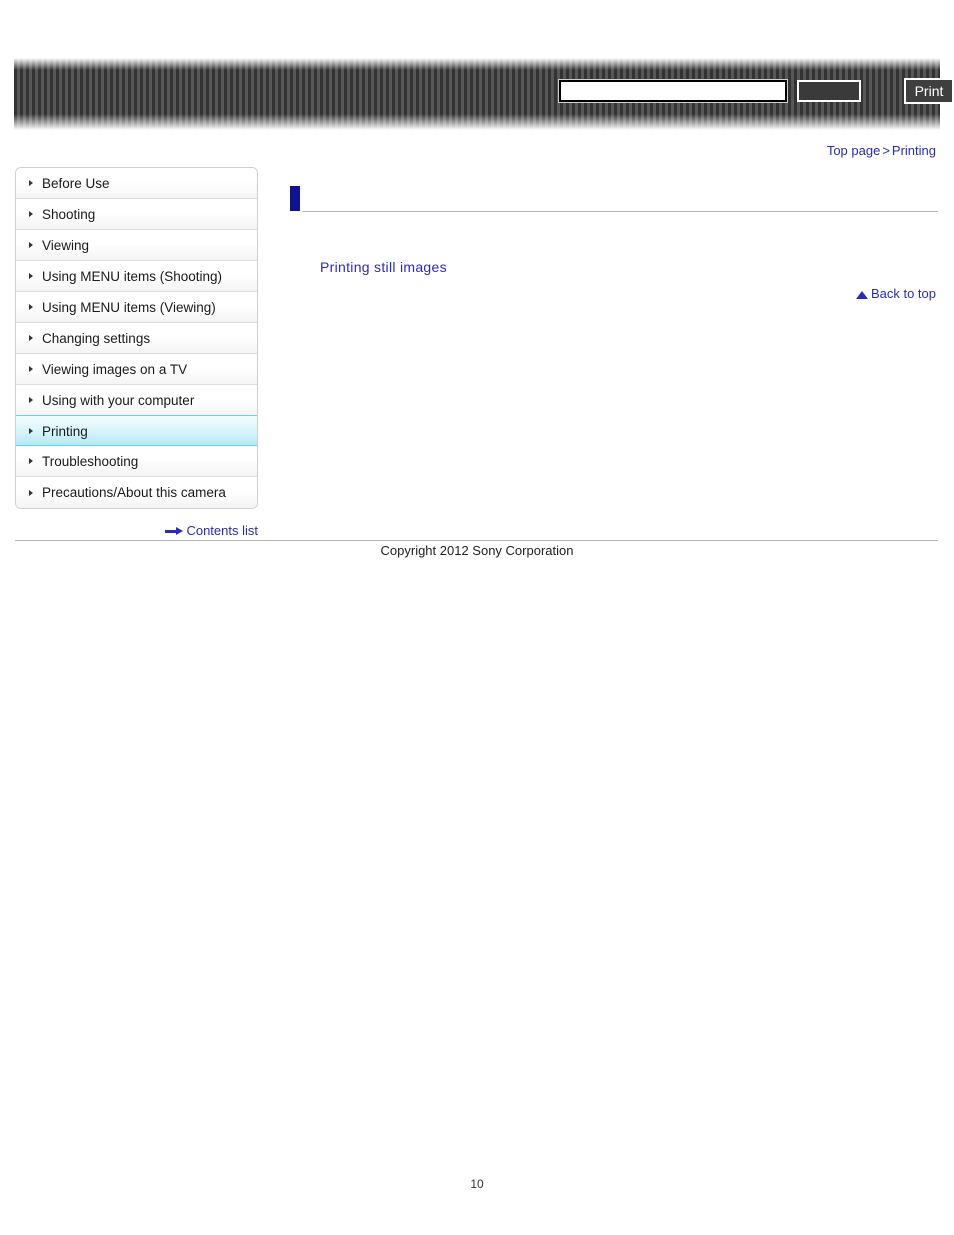 The height and width of the screenshot is (1235, 954). I want to click on sidebar-item-label: Changing settings, so click(96, 338).